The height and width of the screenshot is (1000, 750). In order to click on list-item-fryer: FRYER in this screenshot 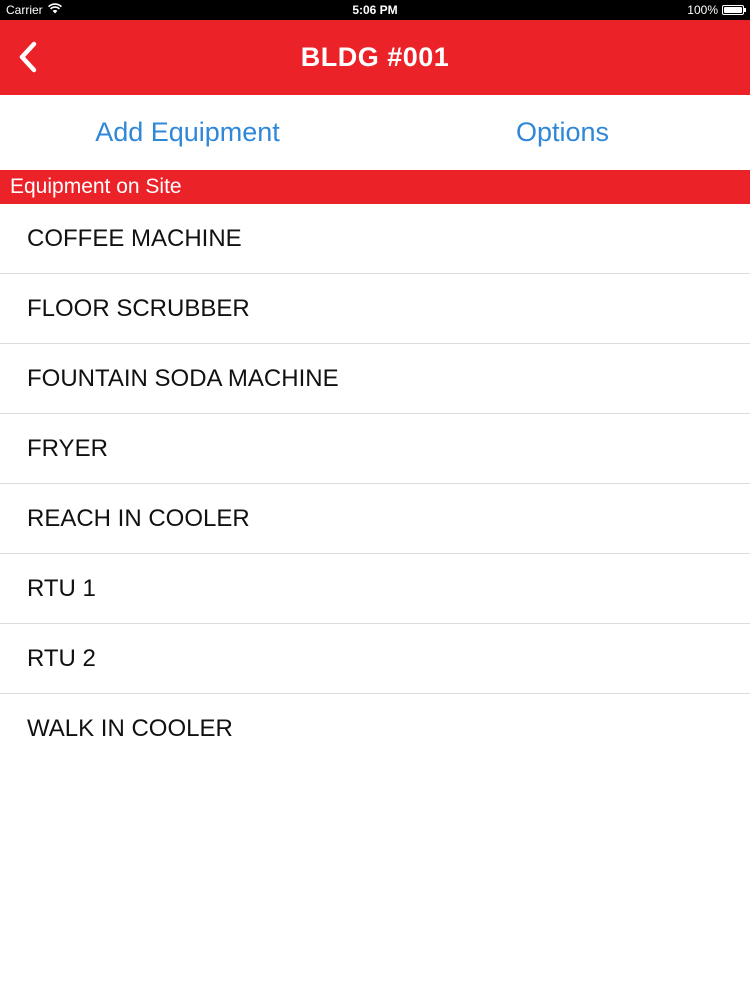, I will do `click(375, 449)`.